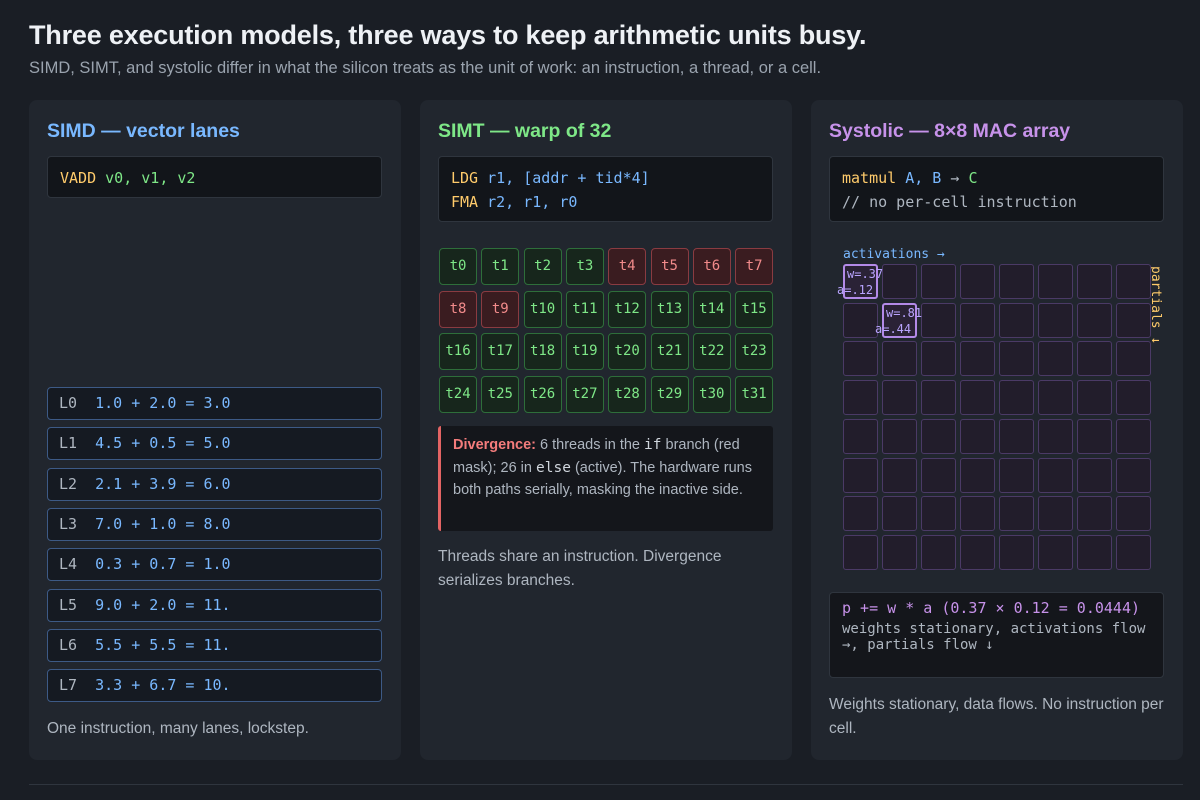 The width and height of the screenshot is (1200, 800). Describe the element at coordinates (553, 467) in the screenshot. I see `divergence-kw-else: else` at that location.